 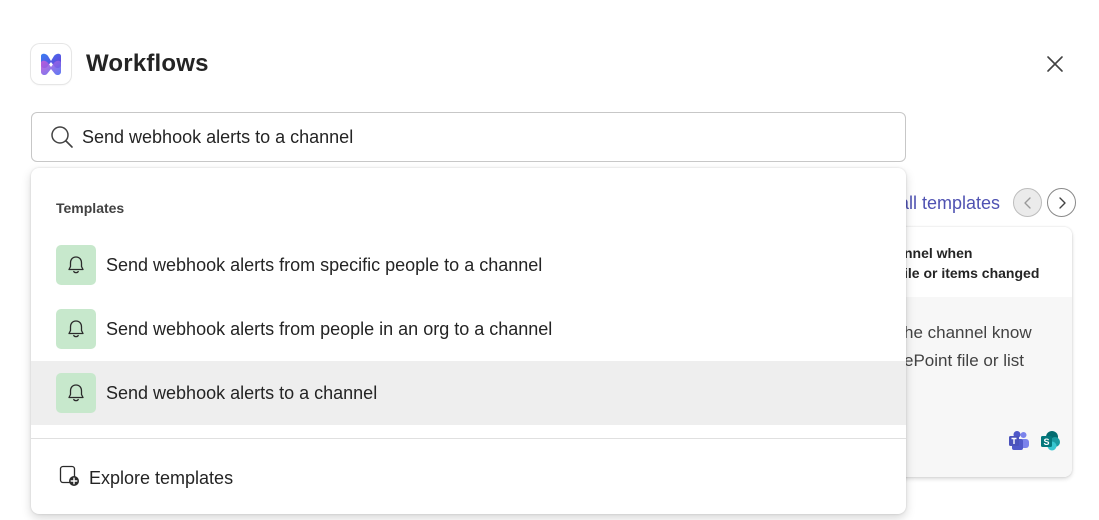 I want to click on carousel-next-button, so click(x=1061, y=202).